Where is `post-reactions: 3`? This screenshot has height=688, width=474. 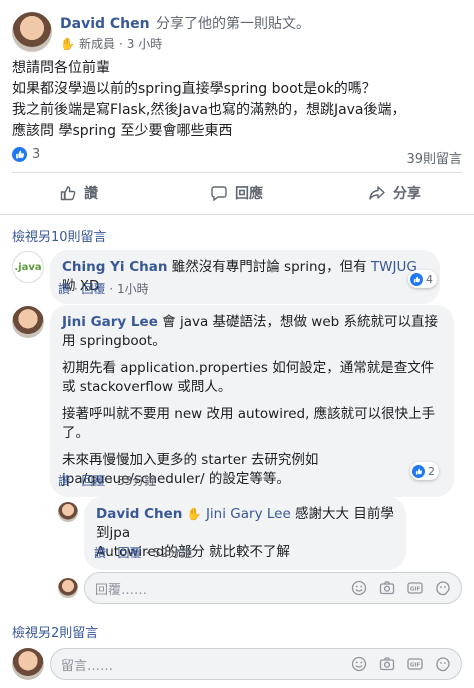 post-reactions: 3 is located at coordinates (26, 154).